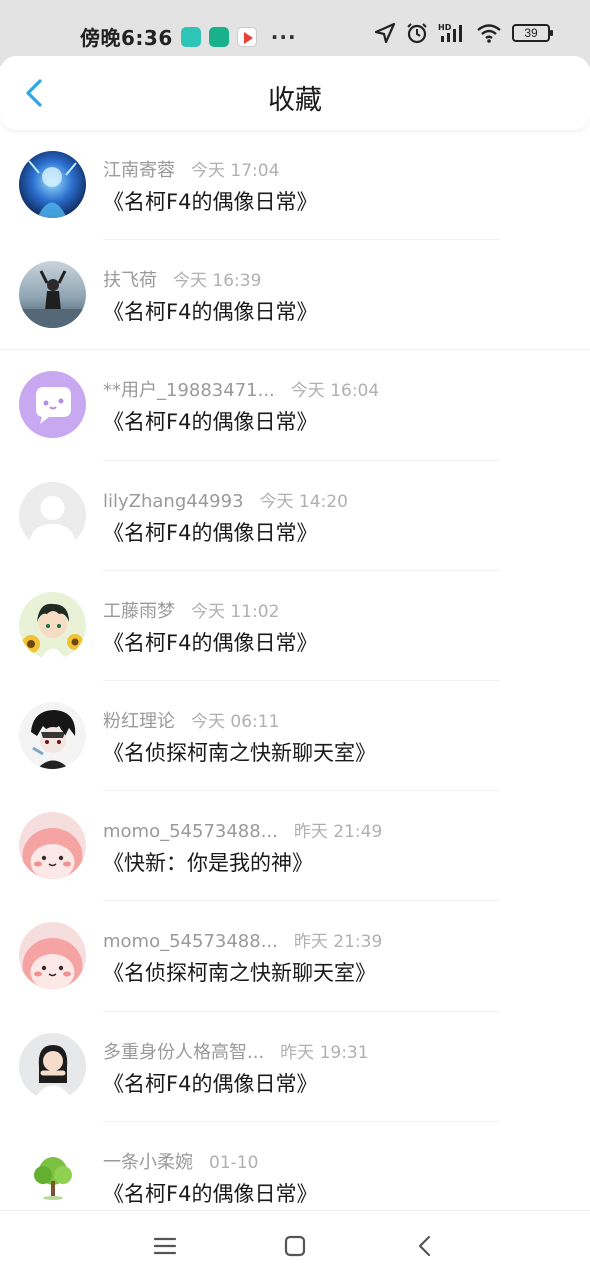 The height and width of the screenshot is (1280, 590). Describe the element at coordinates (303, 501) in the screenshot. I see `timestamp: 今天 14:20` at that location.